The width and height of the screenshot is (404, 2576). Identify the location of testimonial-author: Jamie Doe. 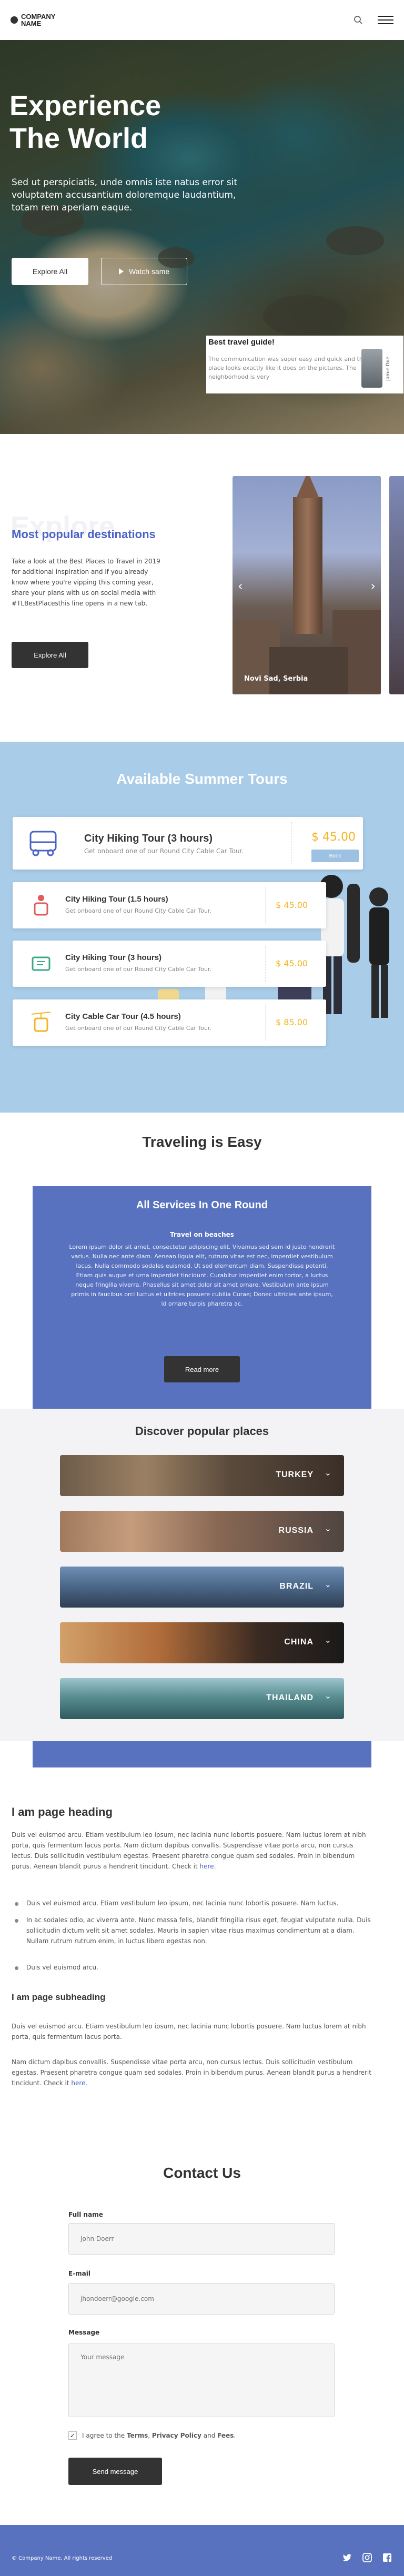
(388, 369).